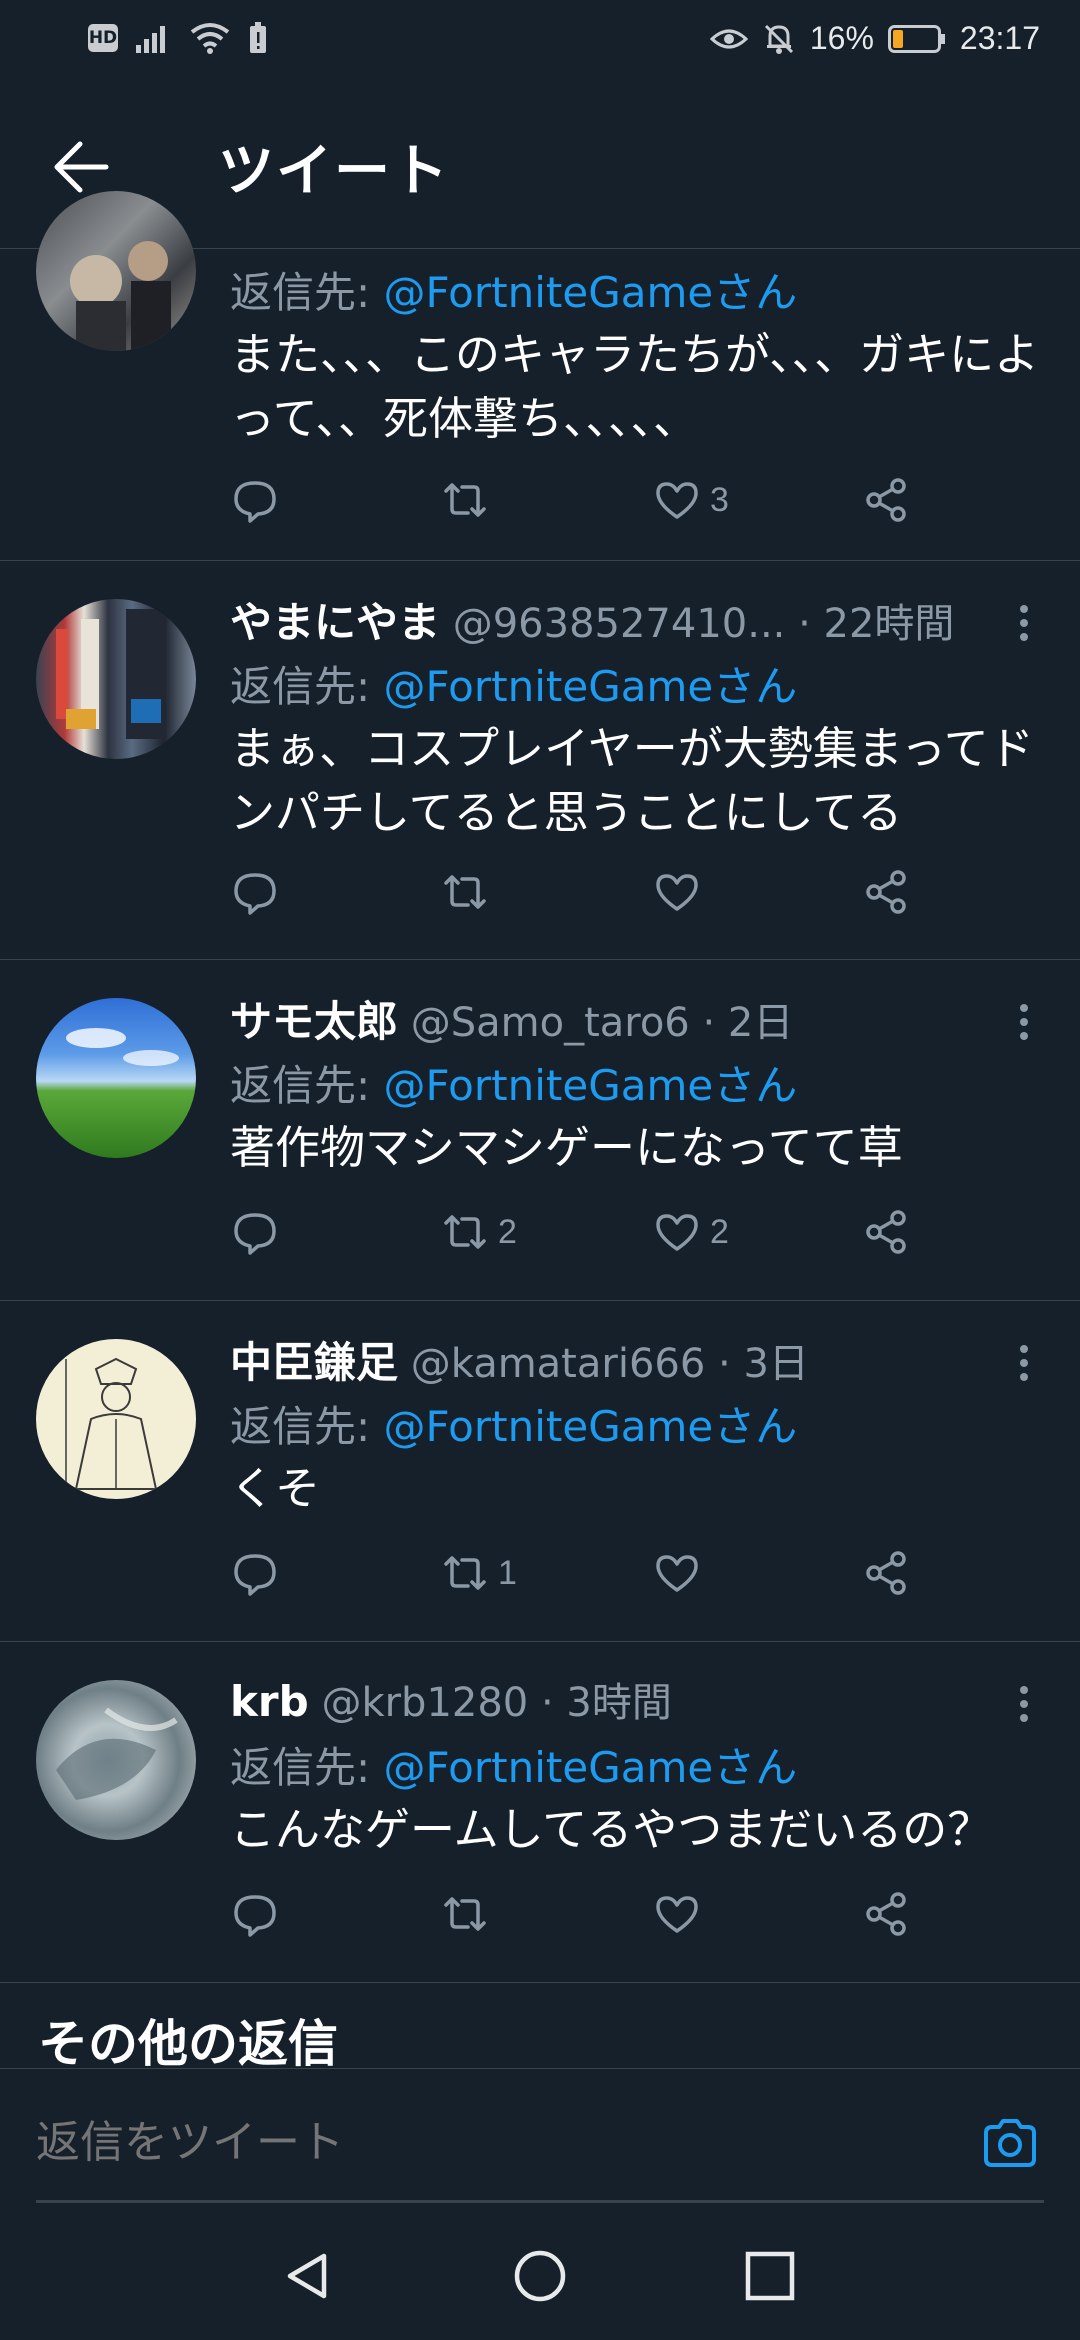 The image size is (1080, 2340). What do you see at coordinates (580, 1232) in the screenshot?
I see `tweet-actions: 2 2` at bounding box center [580, 1232].